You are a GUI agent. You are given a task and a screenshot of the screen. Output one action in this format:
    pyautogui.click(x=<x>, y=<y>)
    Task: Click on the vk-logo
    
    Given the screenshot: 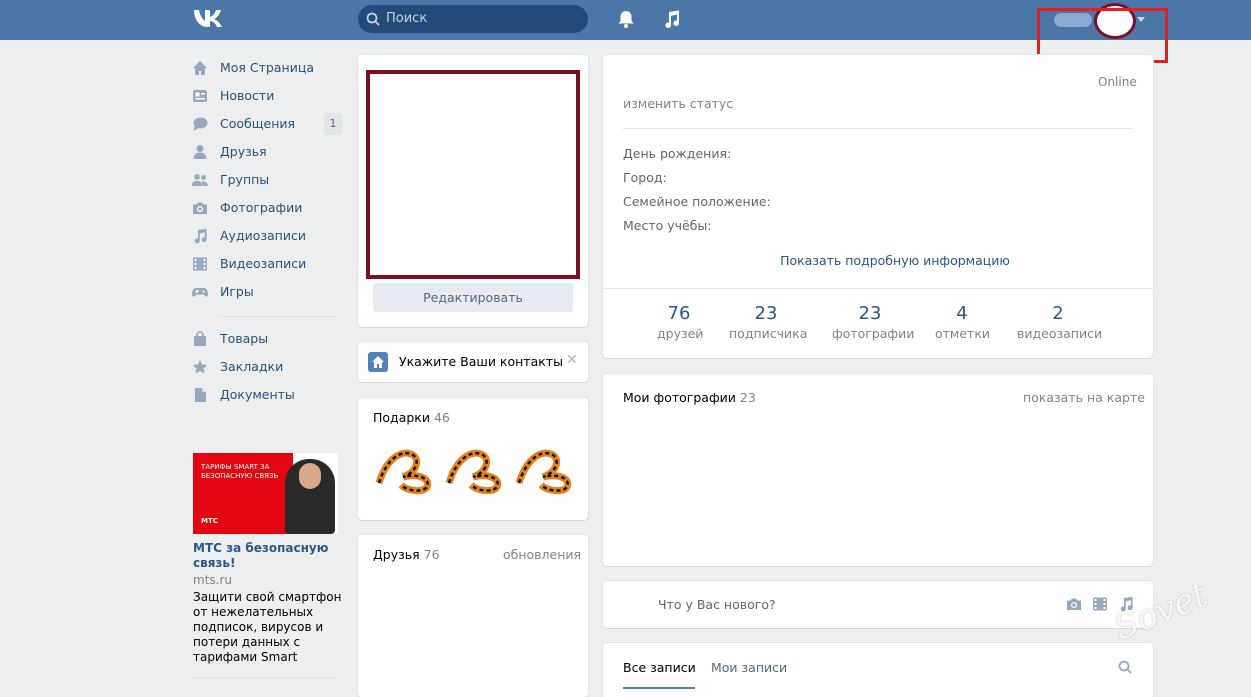 What is the action you would take?
    pyautogui.click(x=210, y=19)
    